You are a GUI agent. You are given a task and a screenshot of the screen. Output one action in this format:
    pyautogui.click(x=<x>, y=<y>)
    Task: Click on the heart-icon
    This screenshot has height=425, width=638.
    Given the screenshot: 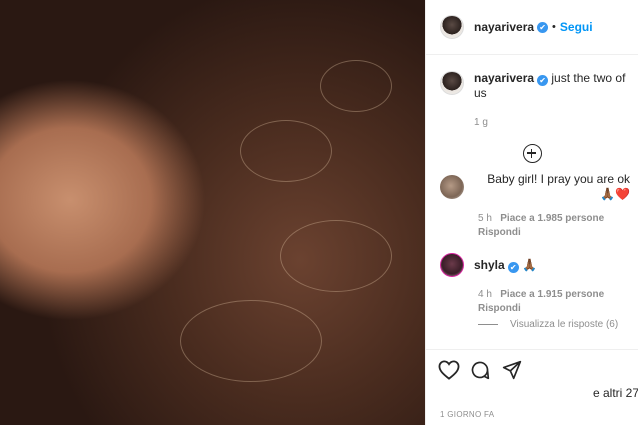 What is the action you would take?
    pyautogui.click(x=449, y=372)
    